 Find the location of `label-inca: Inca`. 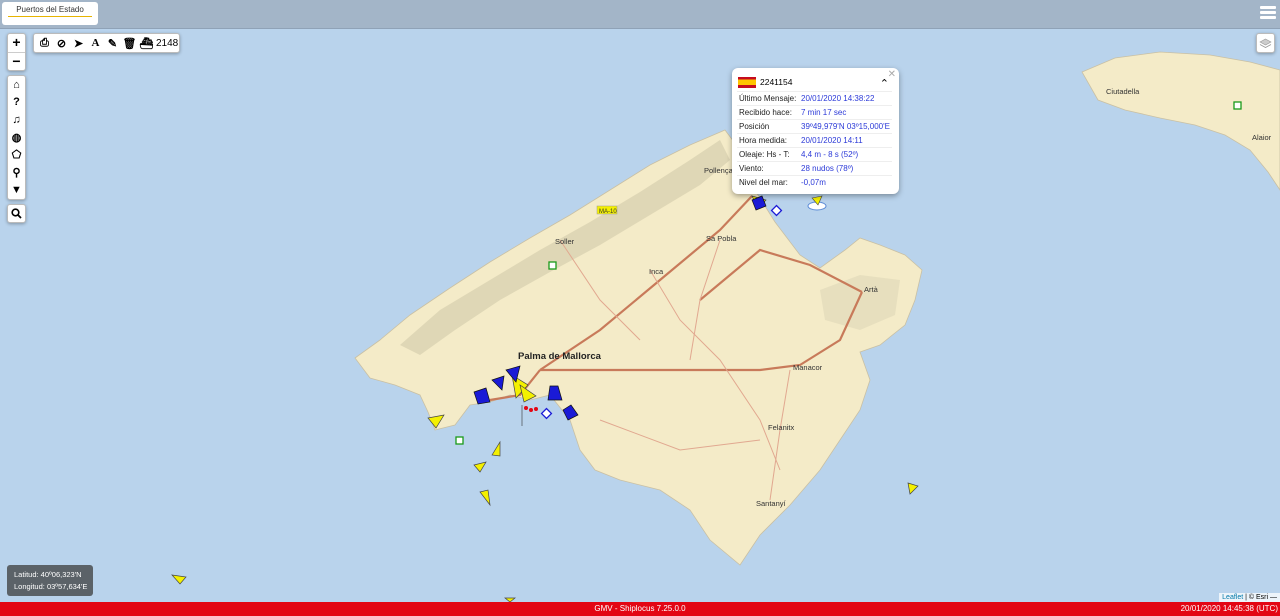

label-inca: Inca is located at coordinates (656, 271).